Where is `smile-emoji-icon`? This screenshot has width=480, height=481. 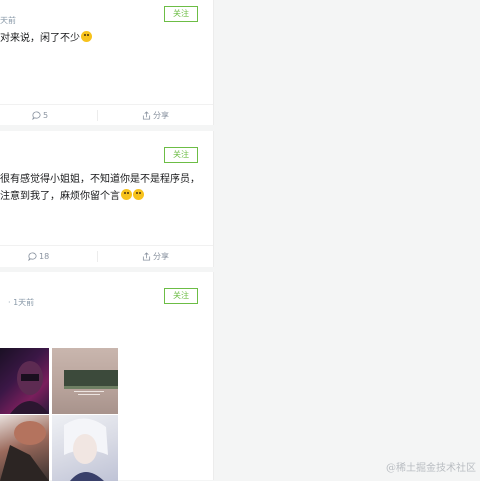 smile-emoji-icon is located at coordinates (86, 36).